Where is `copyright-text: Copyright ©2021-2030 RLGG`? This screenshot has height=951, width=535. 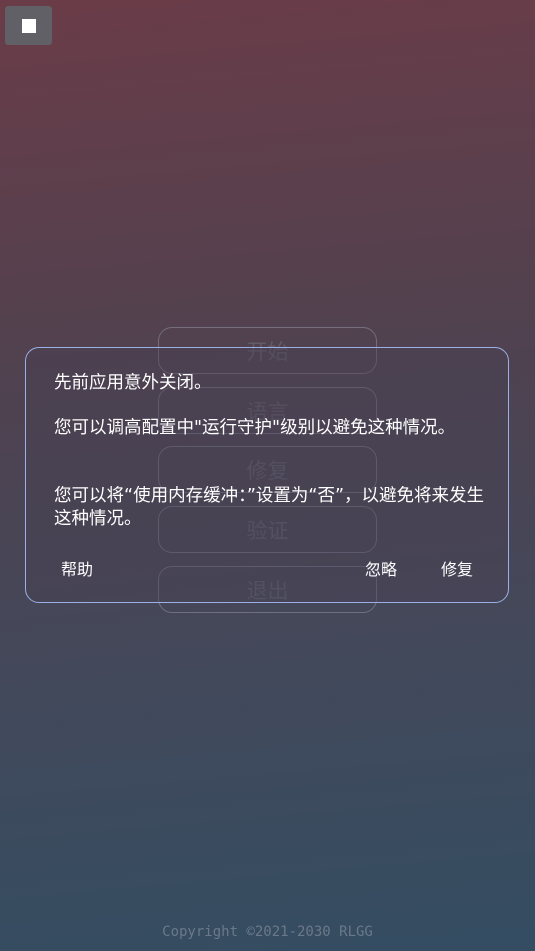 copyright-text: Copyright ©2021-2030 RLGG is located at coordinates (267, 932).